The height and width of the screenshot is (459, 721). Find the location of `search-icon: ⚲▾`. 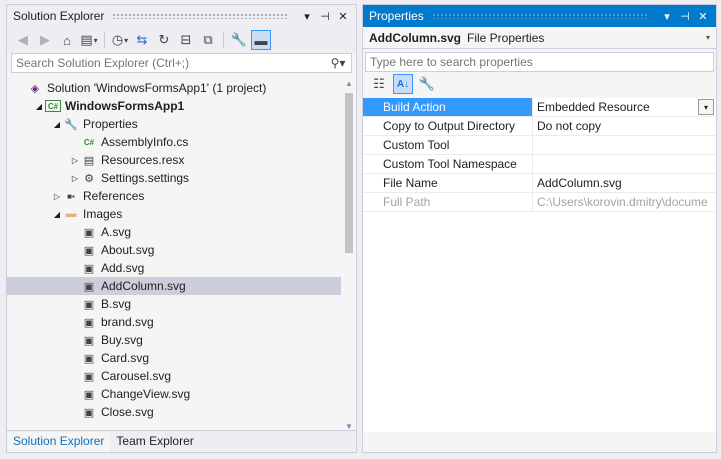

search-icon: ⚲▾ is located at coordinates (338, 63).